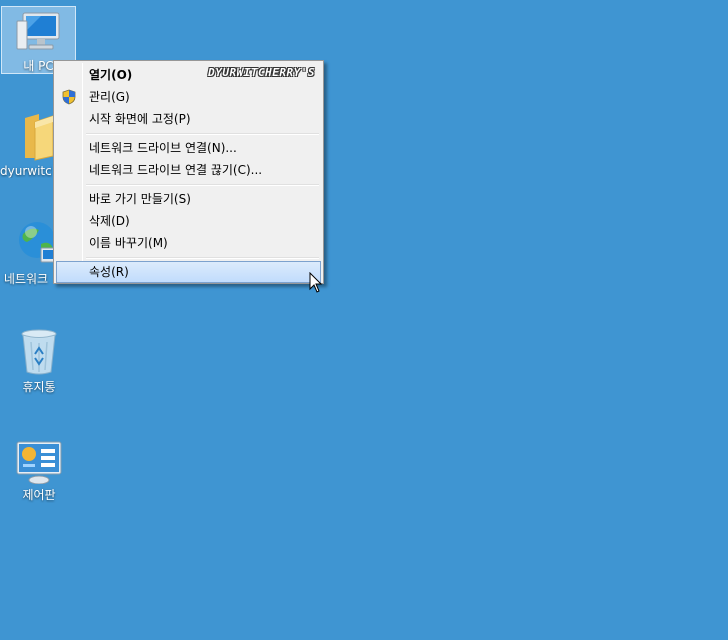 This screenshot has height=640, width=728. What do you see at coordinates (109, 272) in the screenshot?
I see `menu-item-label: 속성(R)` at bounding box center [109, 272].